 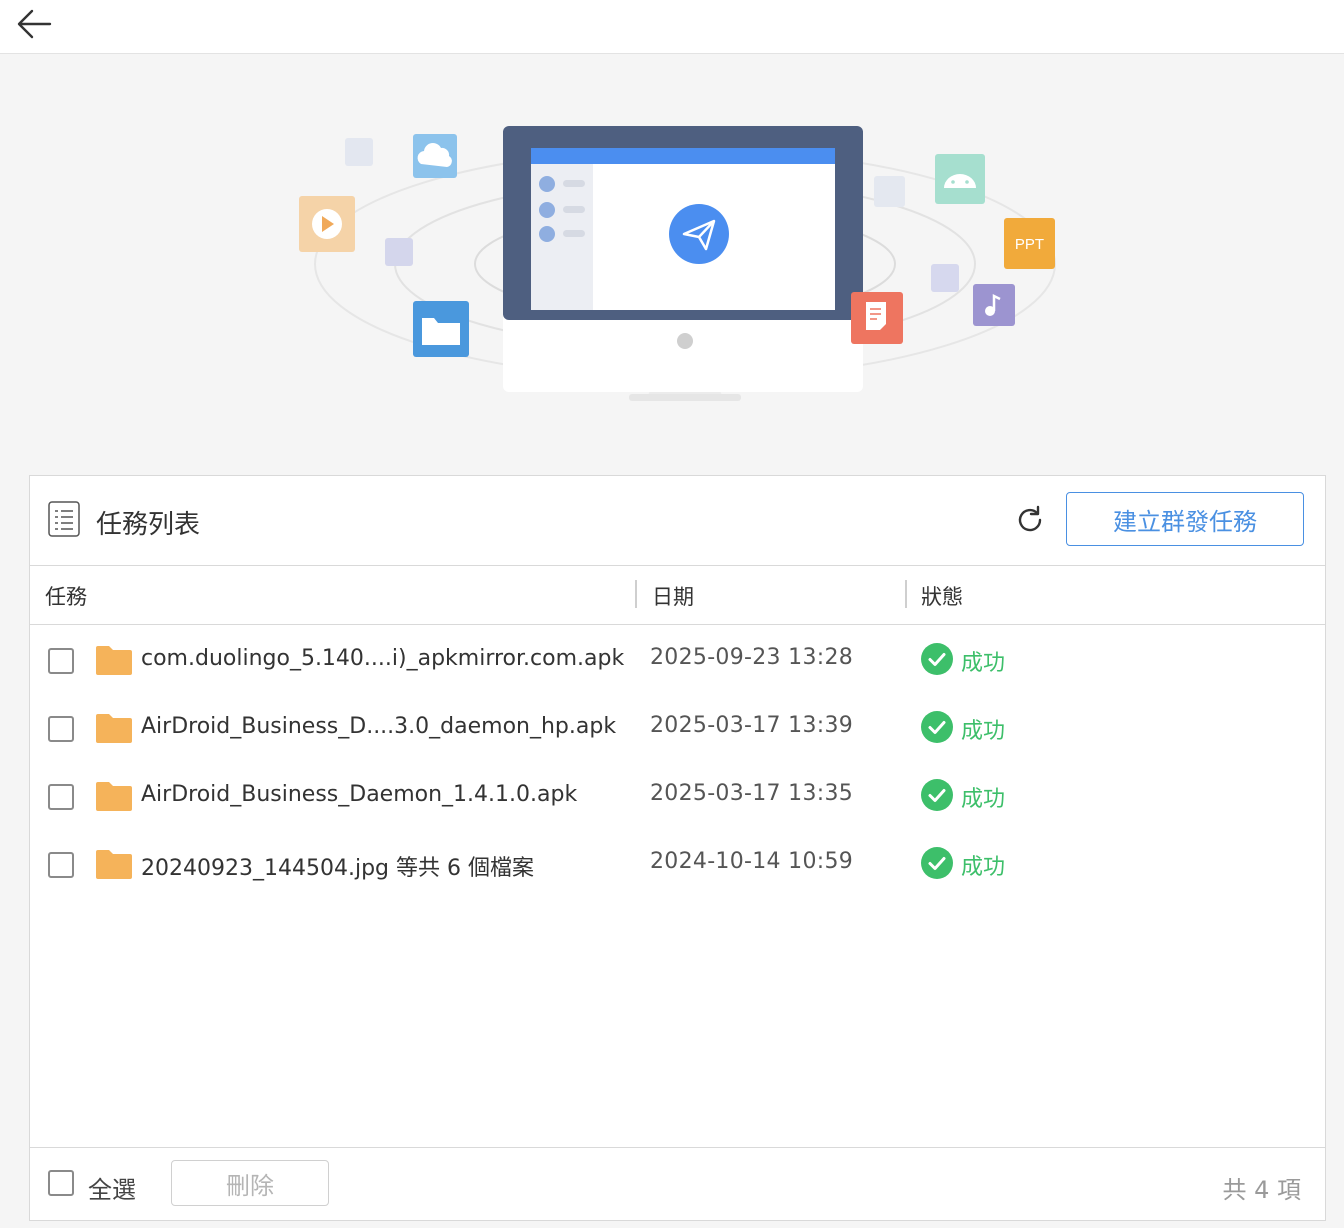 I want to click on table-header: 任務 日期 狀態, so click(x=677, y=595).